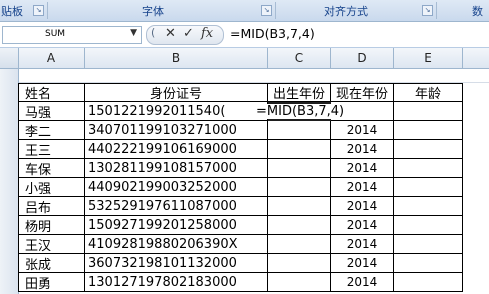  What do you see at coordinates (176, 225) in the screenshot?
I see `cell-id: 150927199201258000` at bounding box center [176, 225].